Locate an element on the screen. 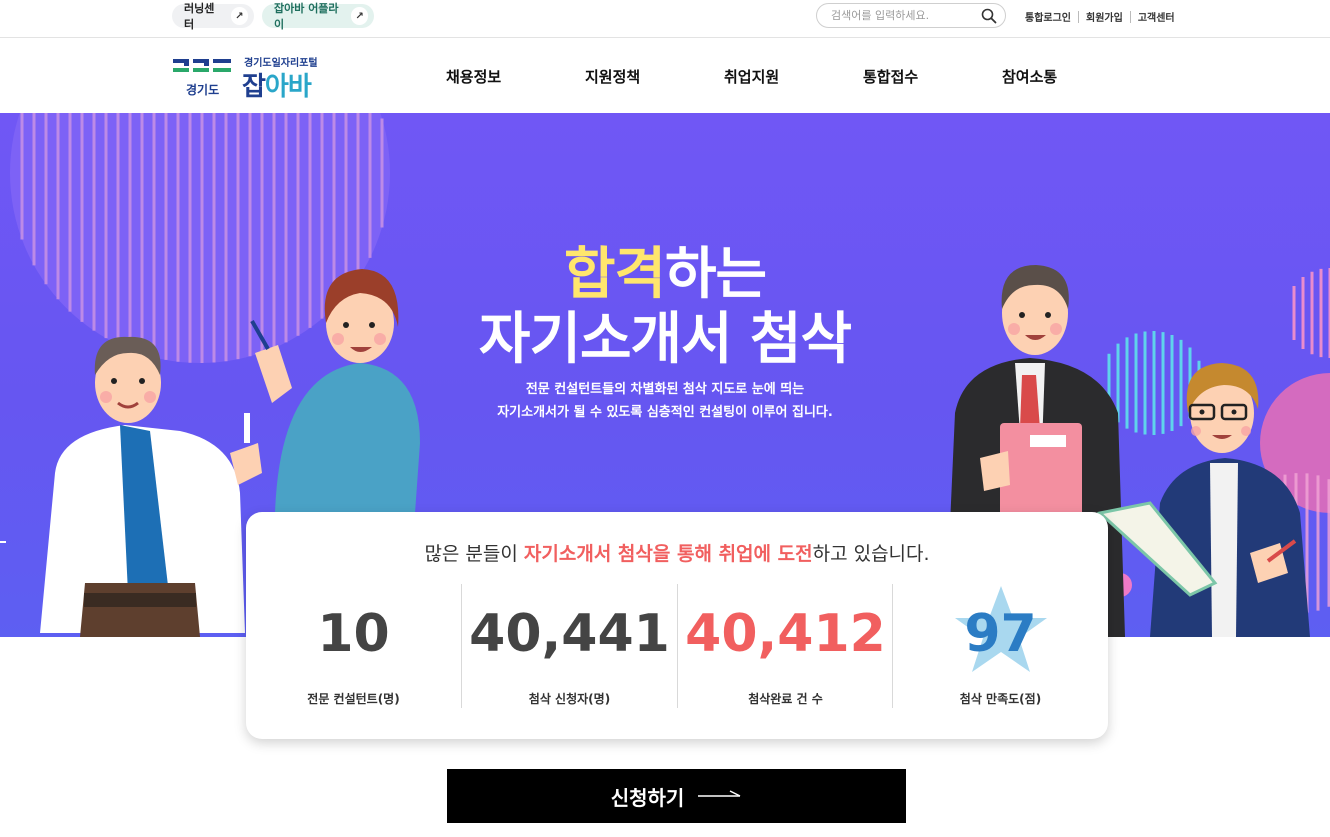 This screenshot has height=837, width=1330. stat-label: 첨삭완료 건 수 is located at coordinates (785, 699).